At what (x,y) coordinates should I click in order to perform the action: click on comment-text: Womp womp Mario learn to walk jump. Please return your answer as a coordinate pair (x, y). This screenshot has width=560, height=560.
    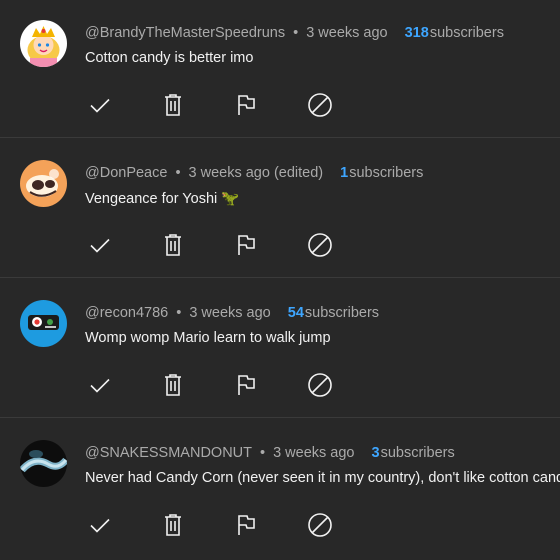
    Looking at the image, I should click on (208, 338).